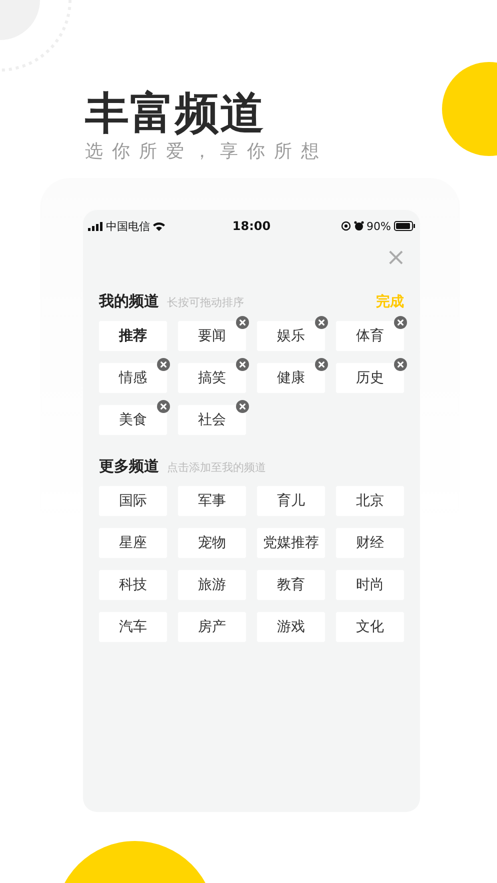 The image size is (497, 883). I want to click on channel-tag: 社会, so click(212, 420).